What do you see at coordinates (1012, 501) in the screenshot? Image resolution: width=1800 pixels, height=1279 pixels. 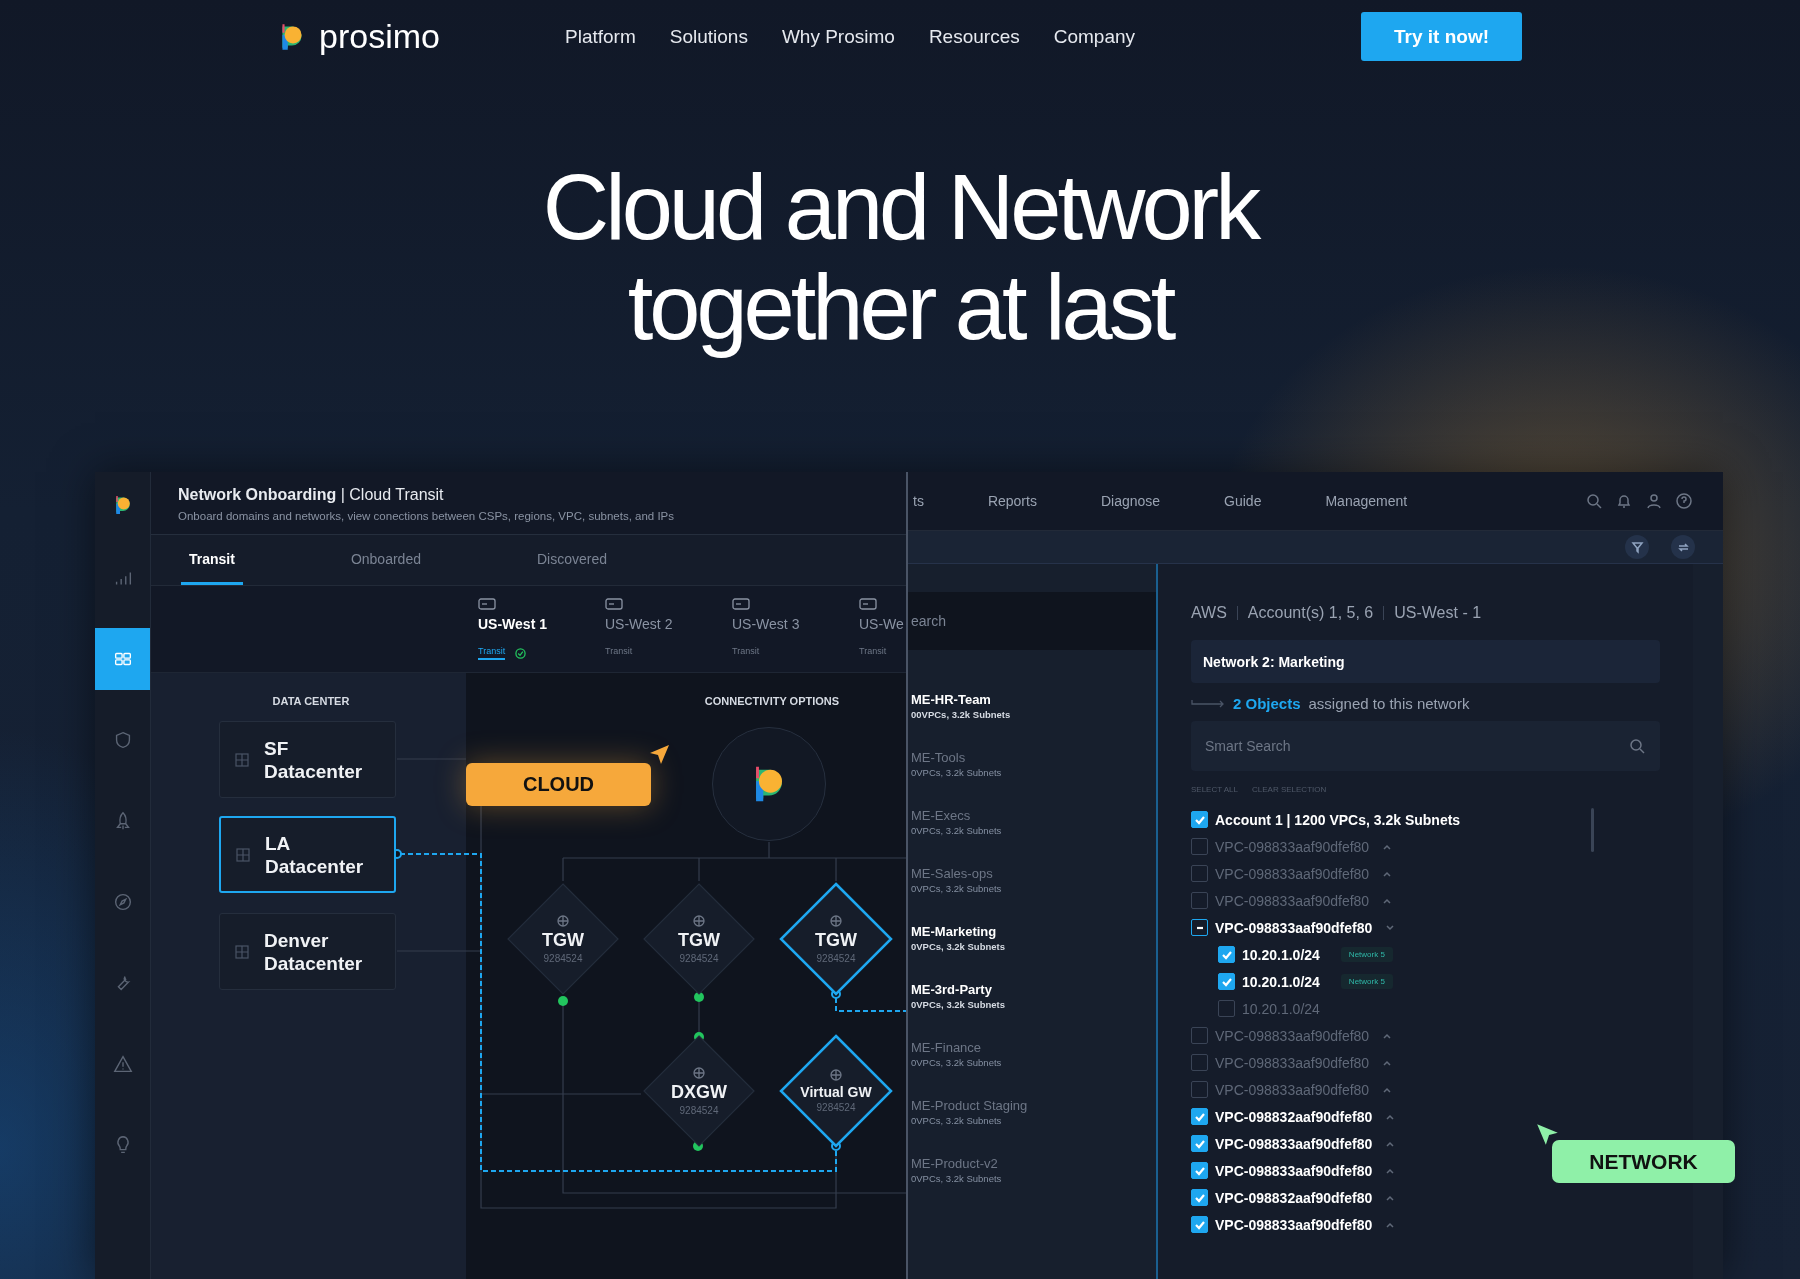 I see `nav-link: Reports` at bounding box center [1012, 501].